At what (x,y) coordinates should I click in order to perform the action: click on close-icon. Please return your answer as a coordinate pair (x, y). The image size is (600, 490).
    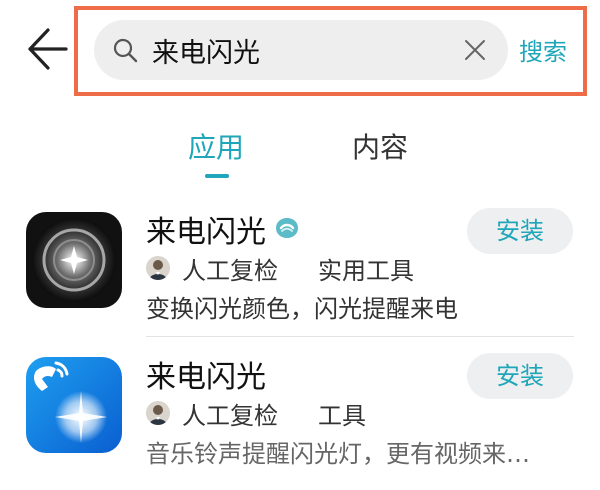
    Looking at the image, I should click on (475, 50).